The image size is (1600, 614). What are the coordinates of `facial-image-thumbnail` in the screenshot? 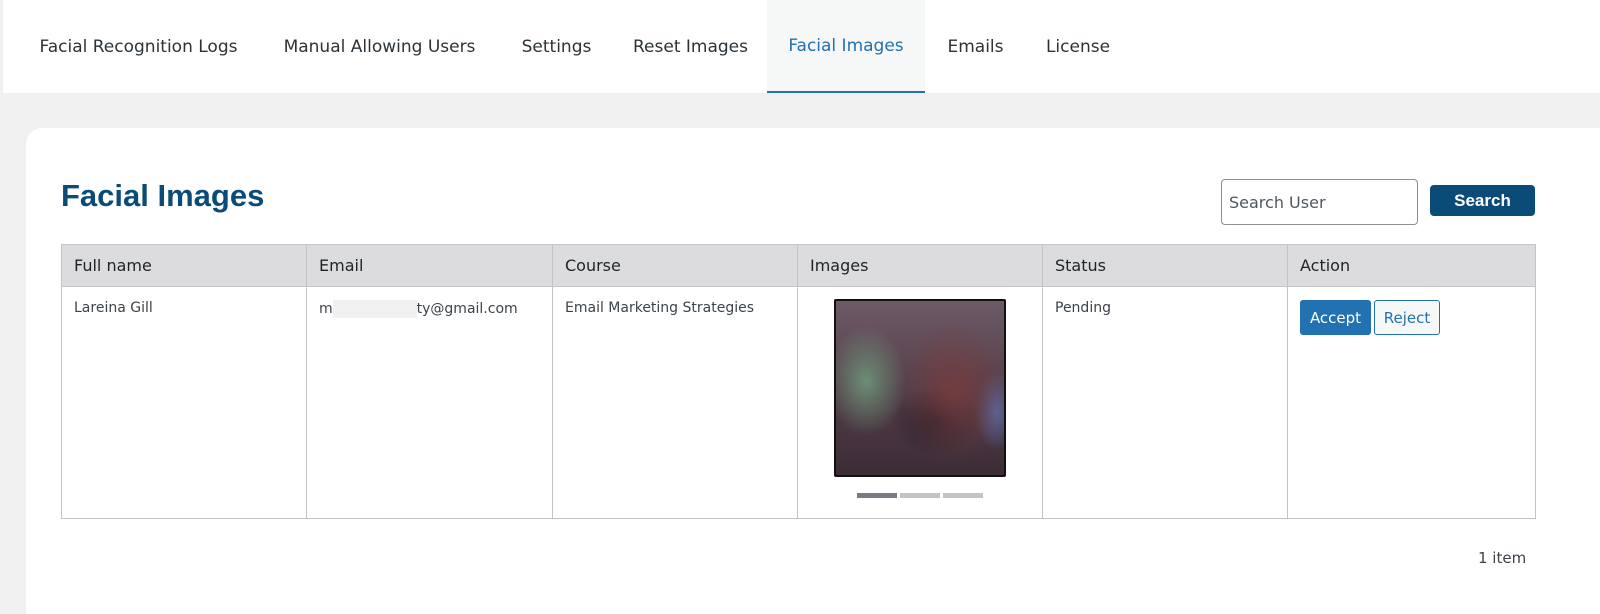 It's located at (920, 388).